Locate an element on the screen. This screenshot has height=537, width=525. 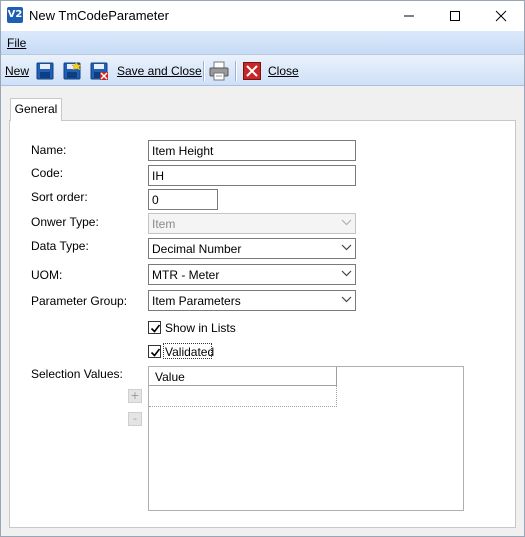
data-type-value: Decimal Number is located at coordinates (197, 249).